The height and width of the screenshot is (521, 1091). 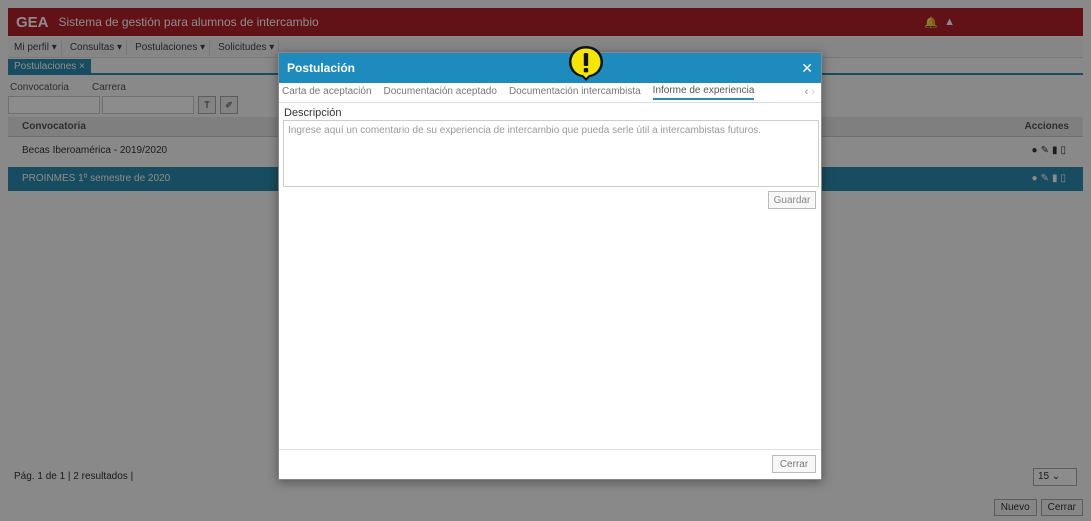 I want to click on tab-informe-experiencia: Informe de experiencia, so click(x=703, y=92).